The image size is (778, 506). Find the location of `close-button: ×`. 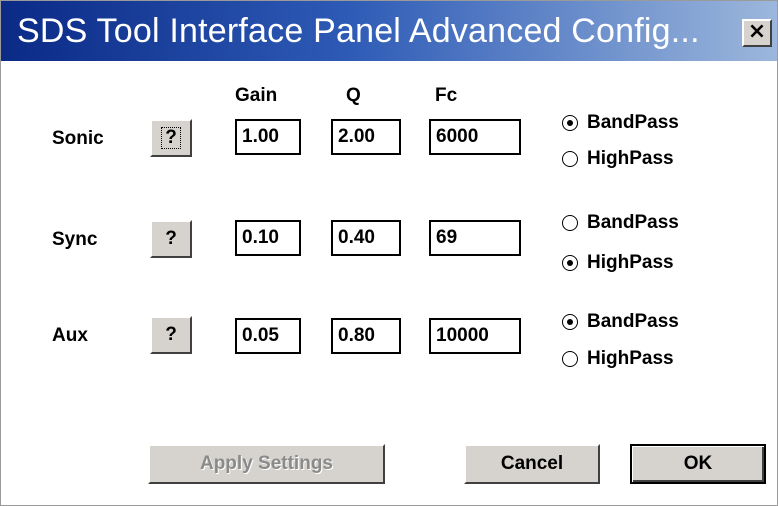

close-button: × is located at coordinates (757, 33).